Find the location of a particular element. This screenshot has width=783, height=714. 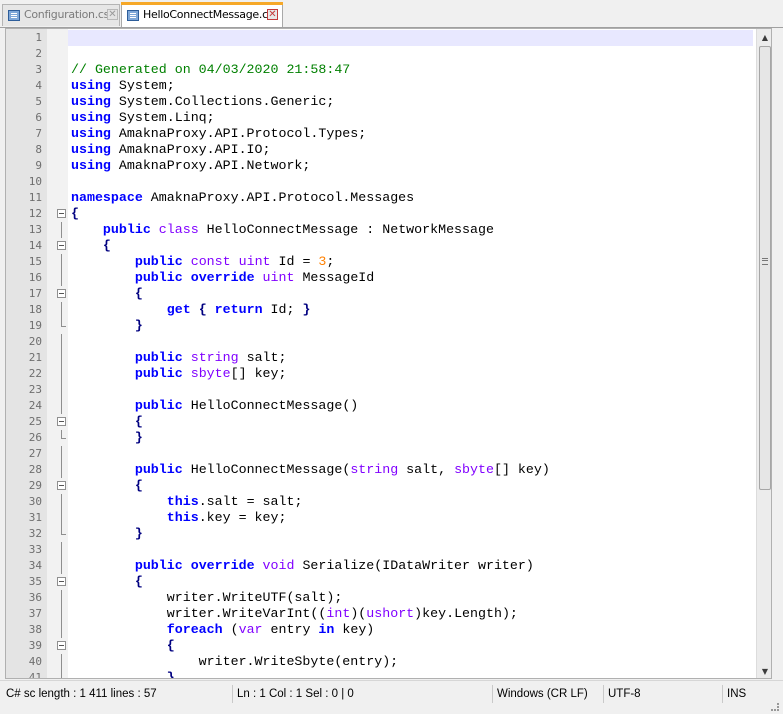

code-token: salt, is located at coordinates (426, 469).